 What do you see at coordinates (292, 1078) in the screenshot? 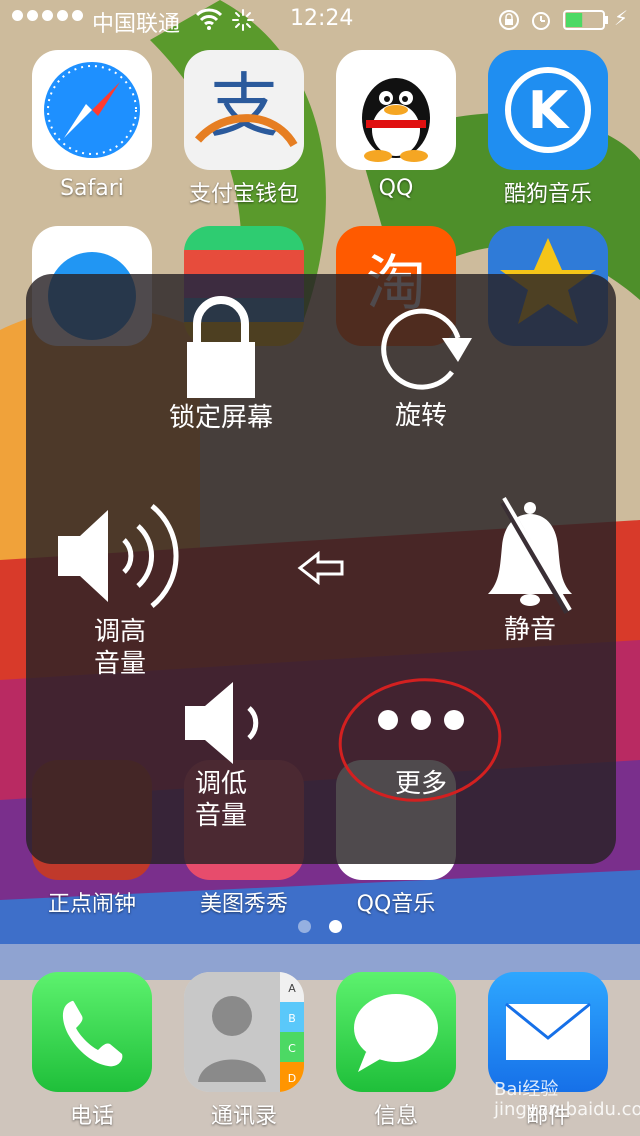
I see `contacts-tab-d: D` at bounding box center [292, 1078].